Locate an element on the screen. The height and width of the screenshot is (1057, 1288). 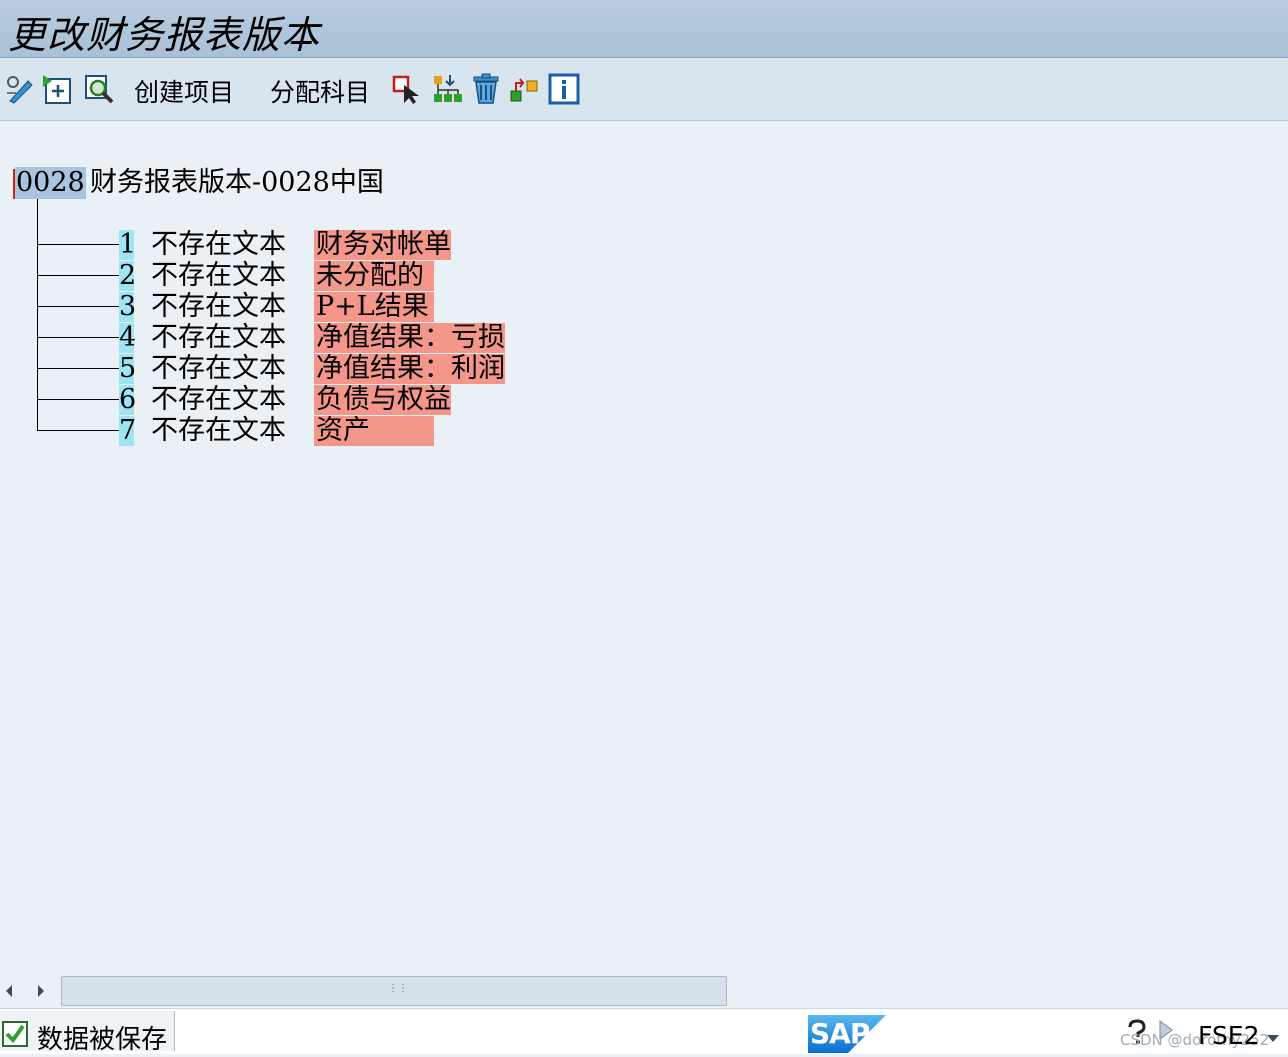
success-check-icon is located at coordinates (15, 1036).